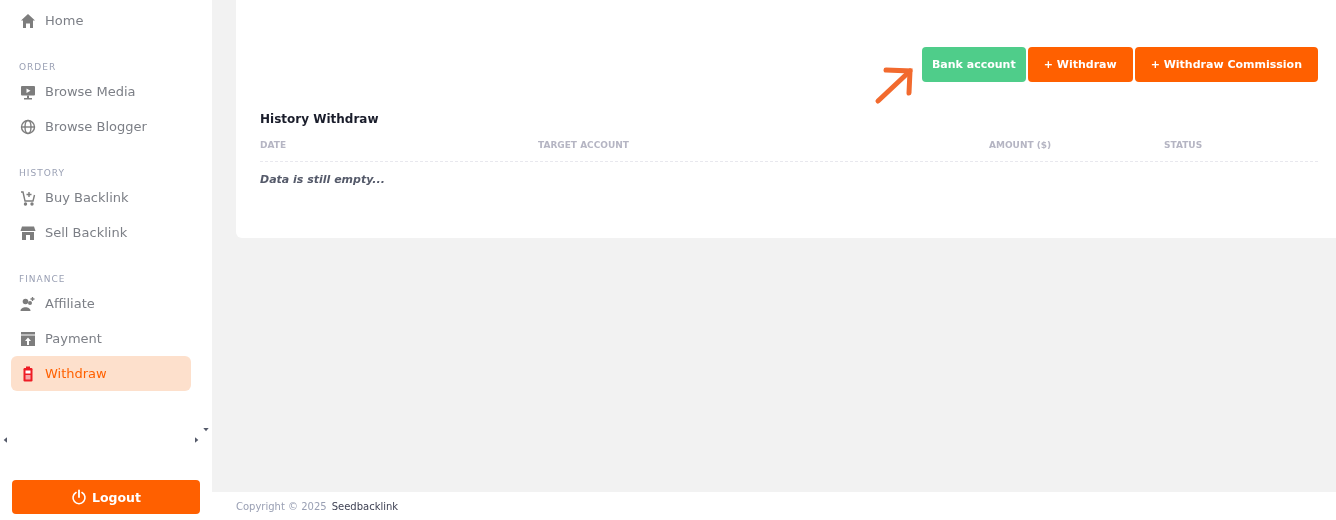  What do you see at coordinates (101, 373) in the screenshot?
I see `nav-item: Withdraw` at bounding box center [101, 373].